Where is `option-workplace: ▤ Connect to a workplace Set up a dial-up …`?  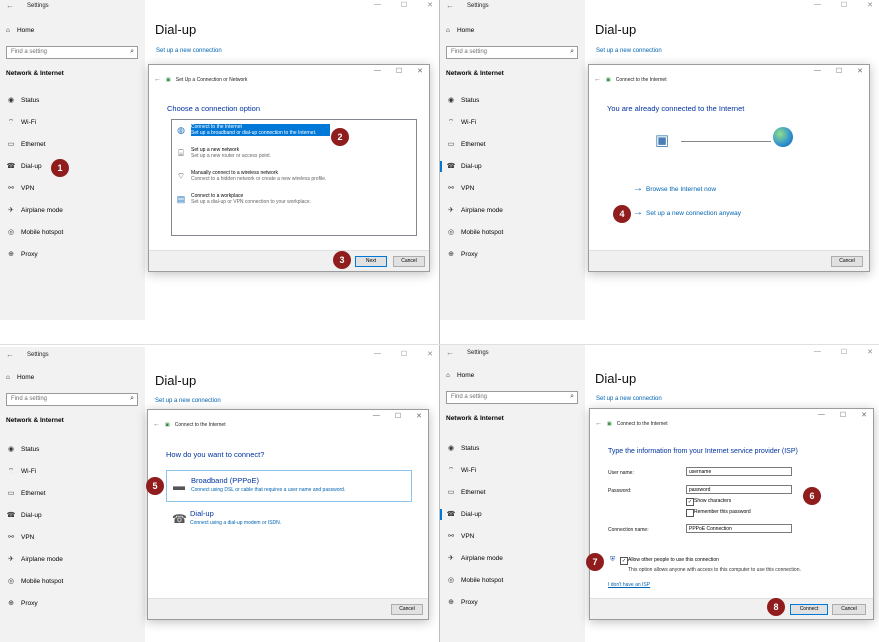
option-workplace: ▤ Connect to a workplace Set up a dial-up … is located at coordinates (252, 200).